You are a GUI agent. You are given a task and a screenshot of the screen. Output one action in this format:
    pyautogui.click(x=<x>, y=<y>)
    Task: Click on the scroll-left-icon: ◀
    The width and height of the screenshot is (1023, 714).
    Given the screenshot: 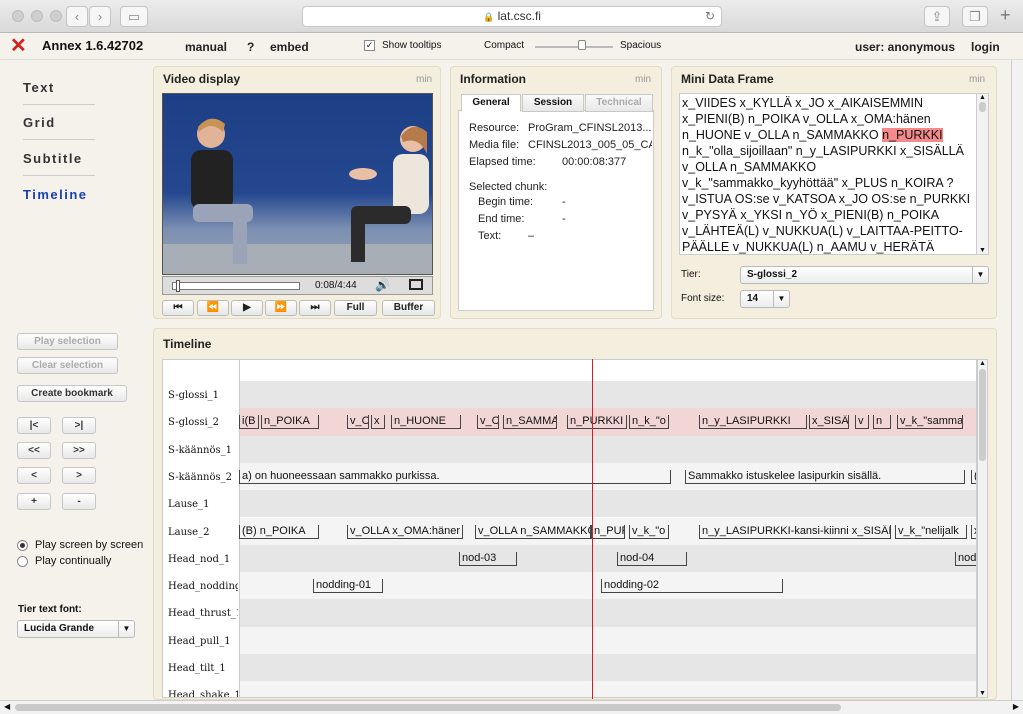 What is the action you would take?
    pyautogui.click(x=7, y=706)
    